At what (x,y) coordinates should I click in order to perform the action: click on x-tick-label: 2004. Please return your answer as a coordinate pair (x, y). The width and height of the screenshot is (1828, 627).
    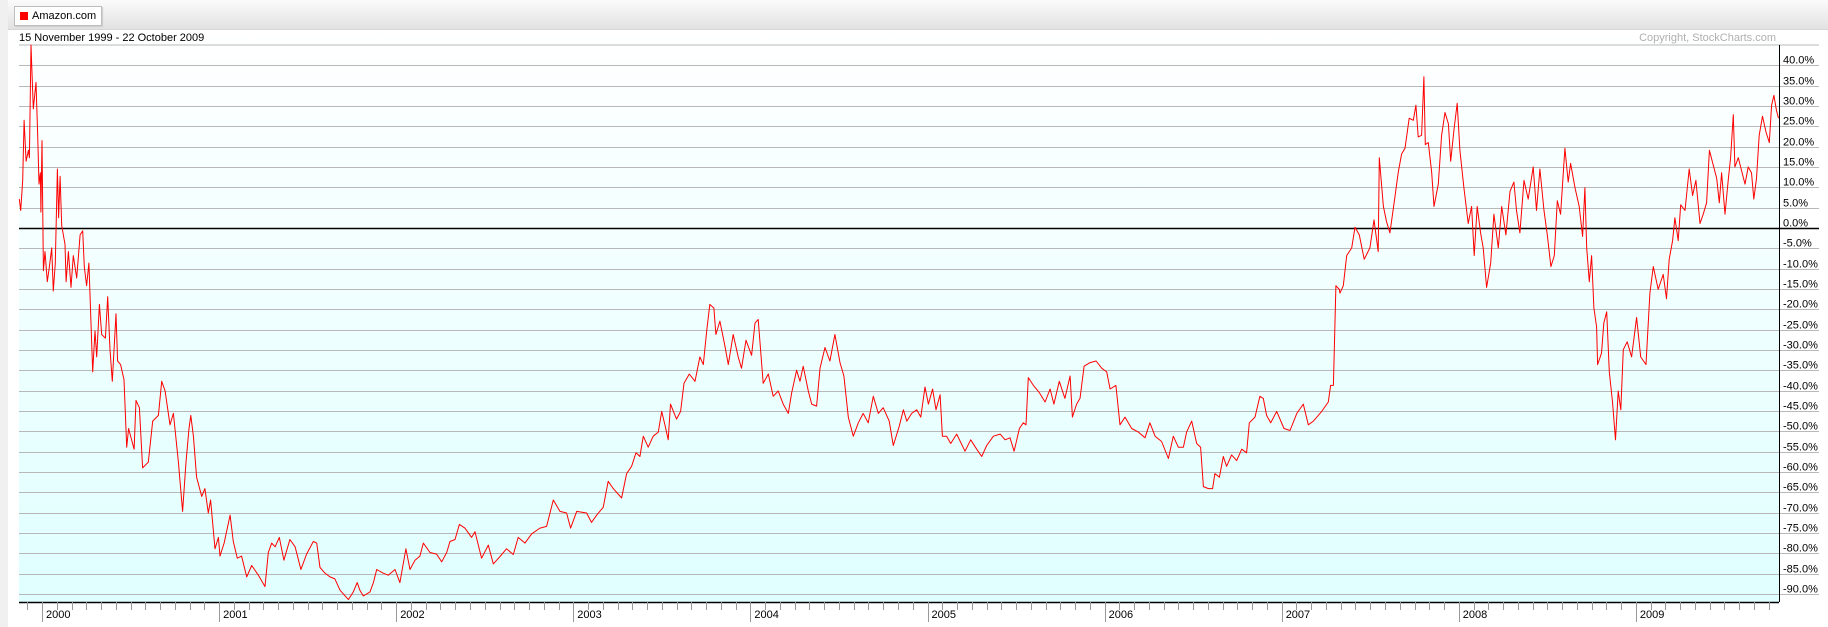
    Looking at the image, I should click on (766, 615).